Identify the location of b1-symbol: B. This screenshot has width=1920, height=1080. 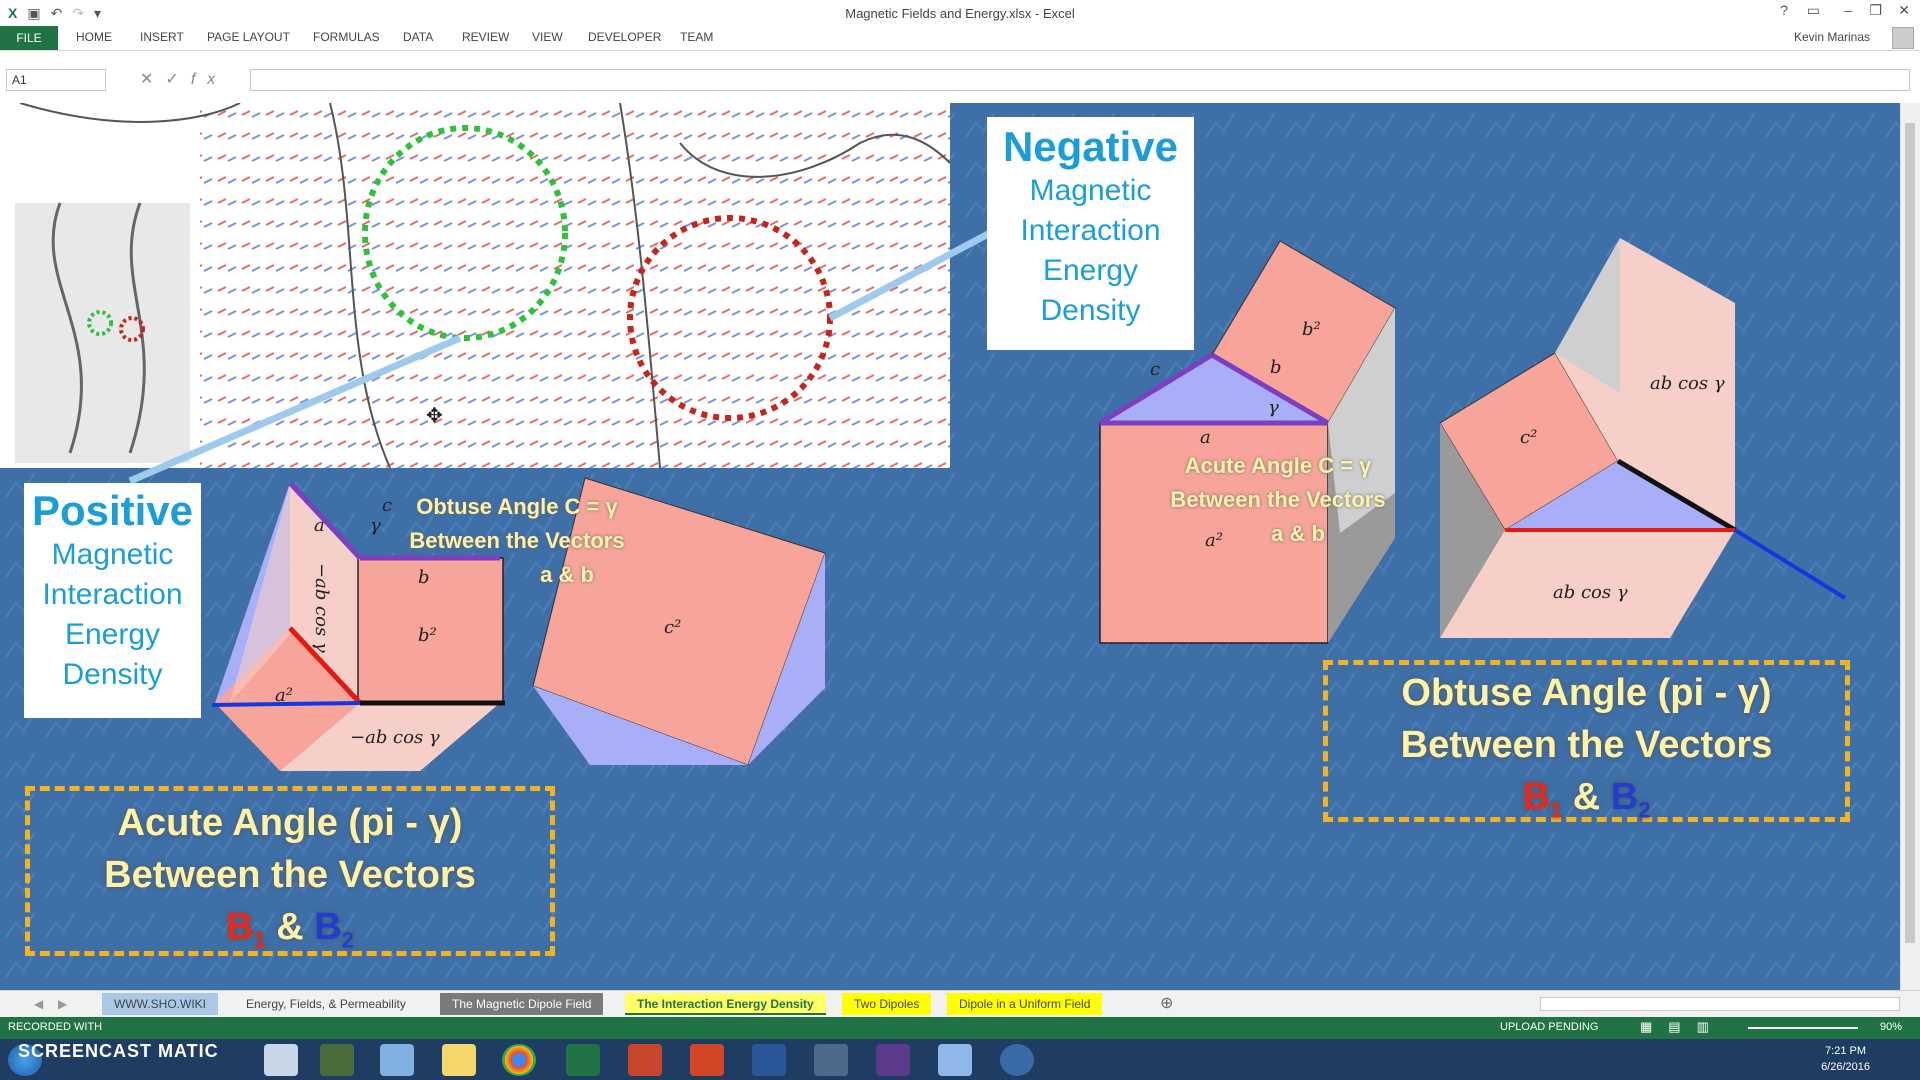
(1536, 797).